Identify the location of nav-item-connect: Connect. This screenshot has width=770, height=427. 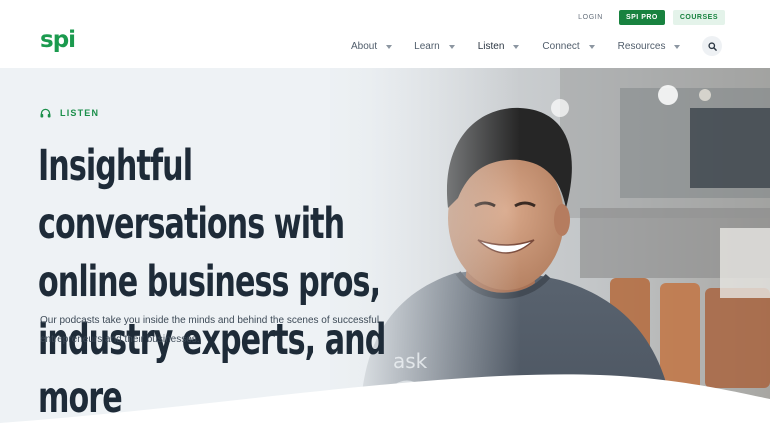
(568, 46).